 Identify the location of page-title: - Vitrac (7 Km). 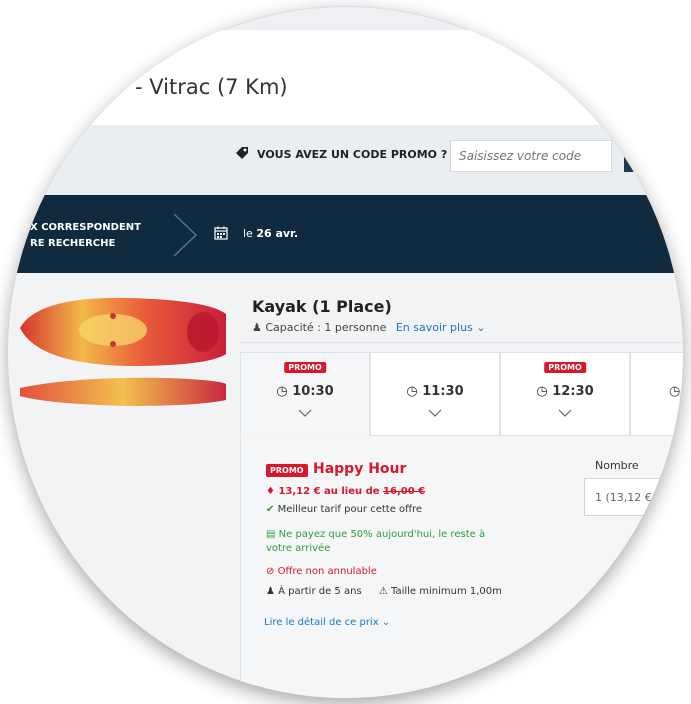
(211, 87).